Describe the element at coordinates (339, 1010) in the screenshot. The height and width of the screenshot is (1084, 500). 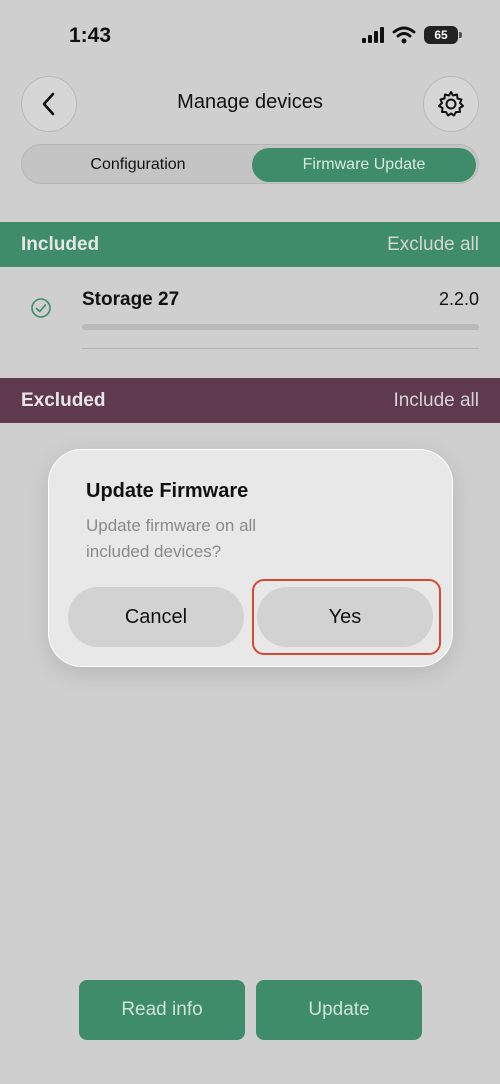
I see `update-button: Update` at that location.